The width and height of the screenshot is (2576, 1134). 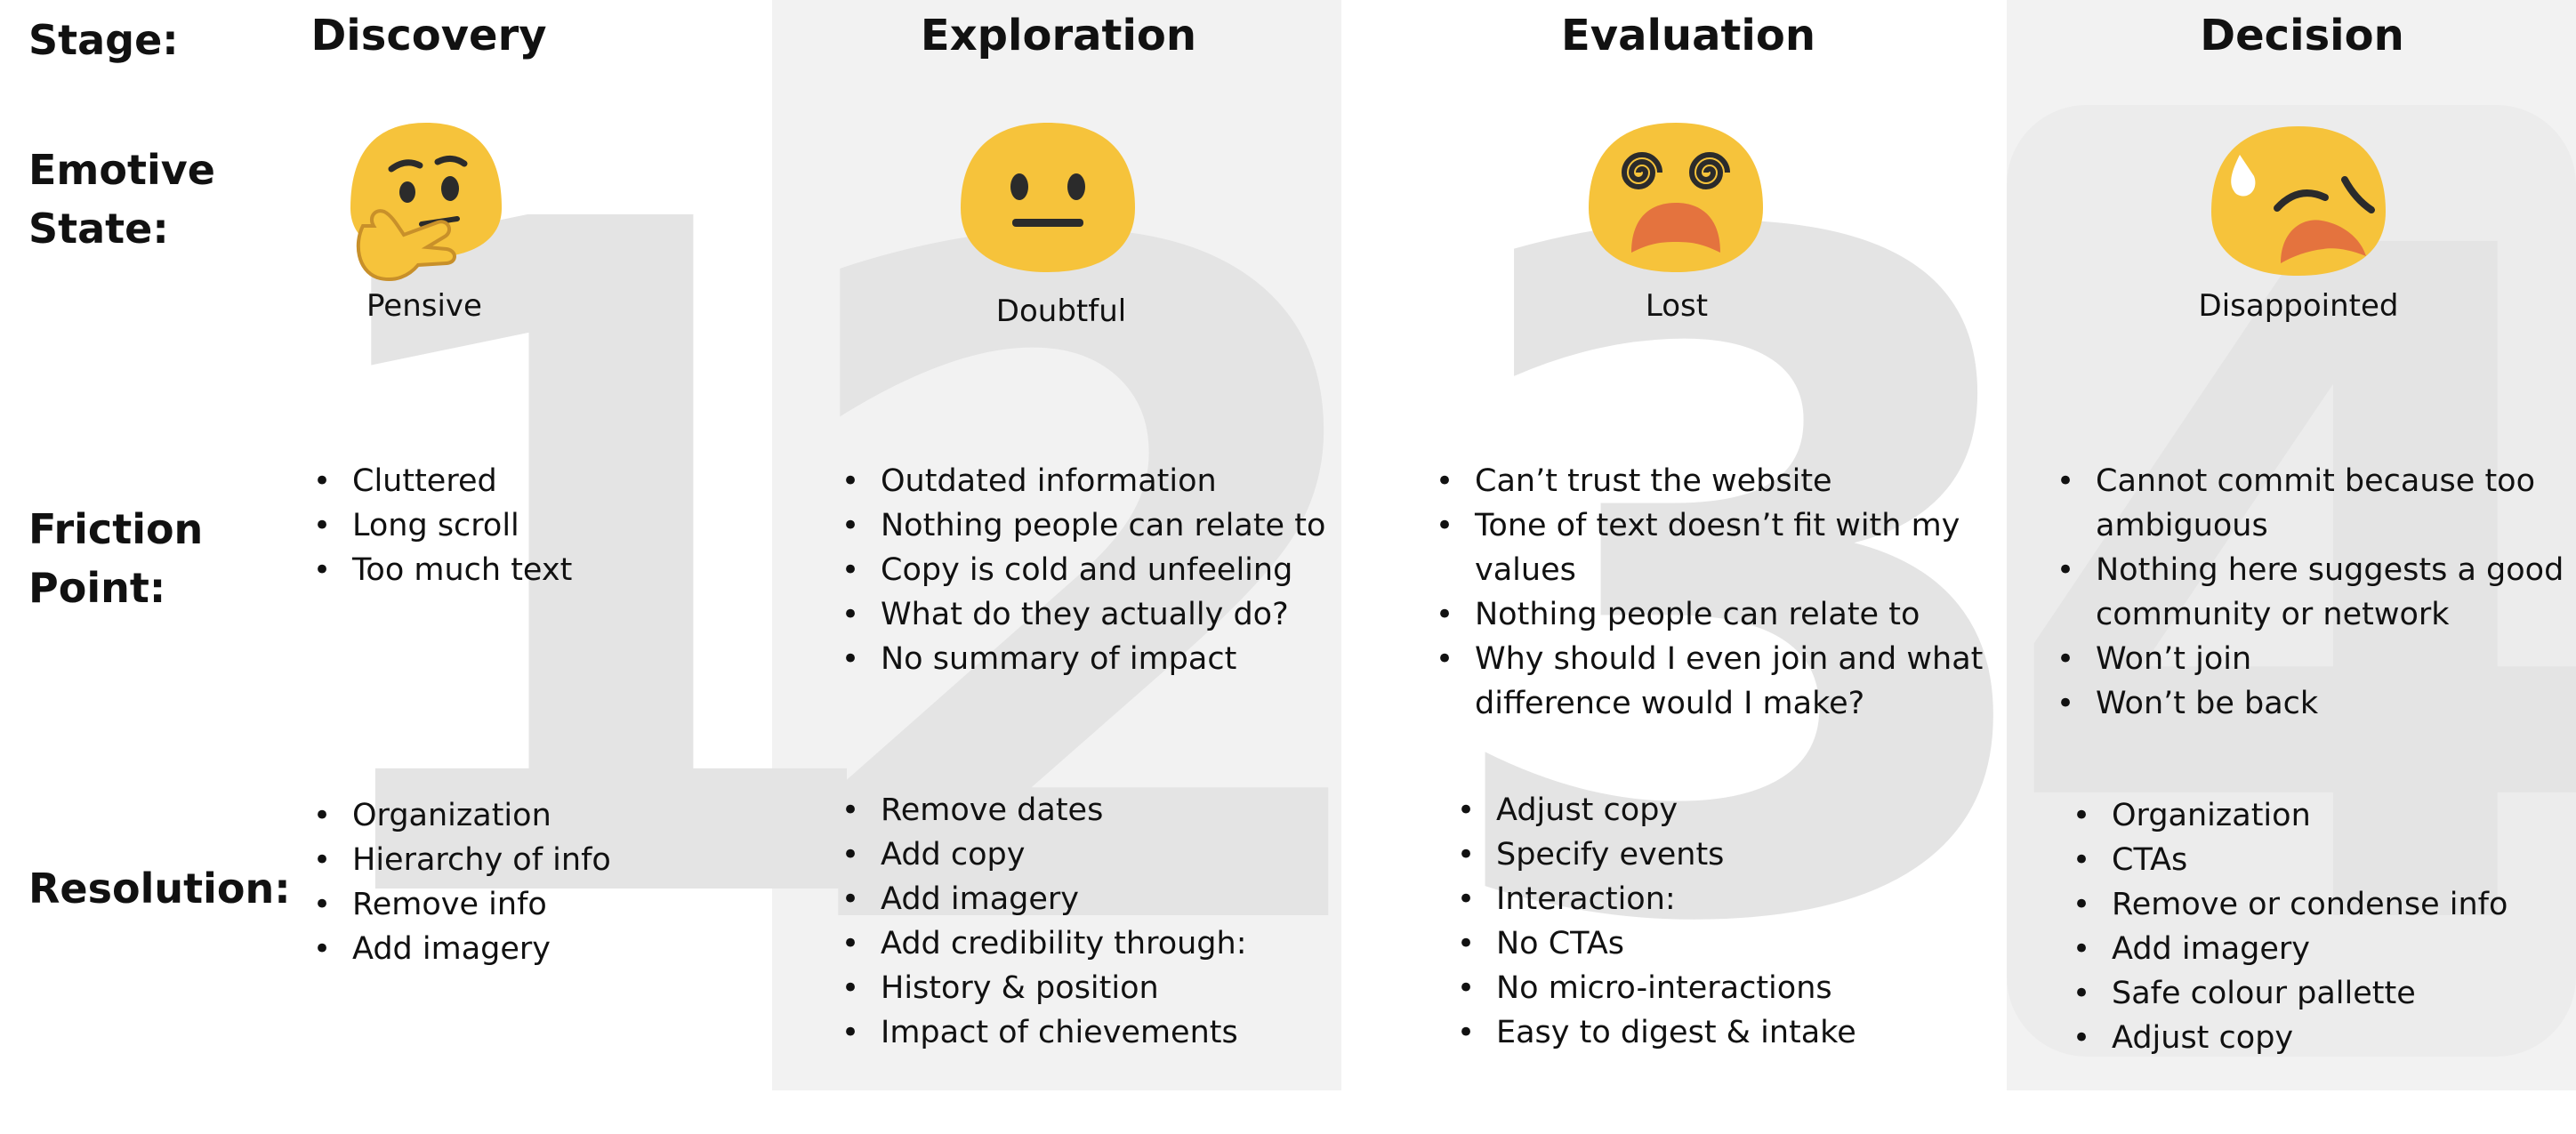 What do you see at coordinates (98, 229) in the screenshot?
I see `row-label-emotive-line2: State:` at bounding box center [98, 229].